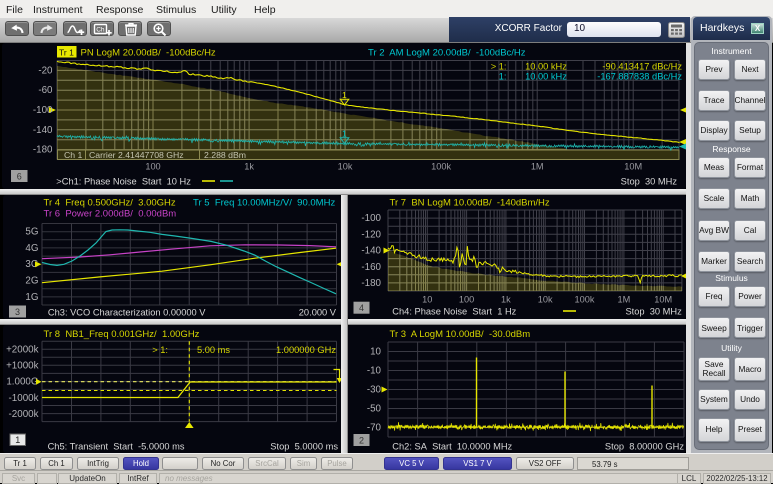 This screenshot has width=773, height=484. What do you see at coordinates (374, 371) in the screenshot?
I see `svg-text: -10` at bounding box center [374, 371].